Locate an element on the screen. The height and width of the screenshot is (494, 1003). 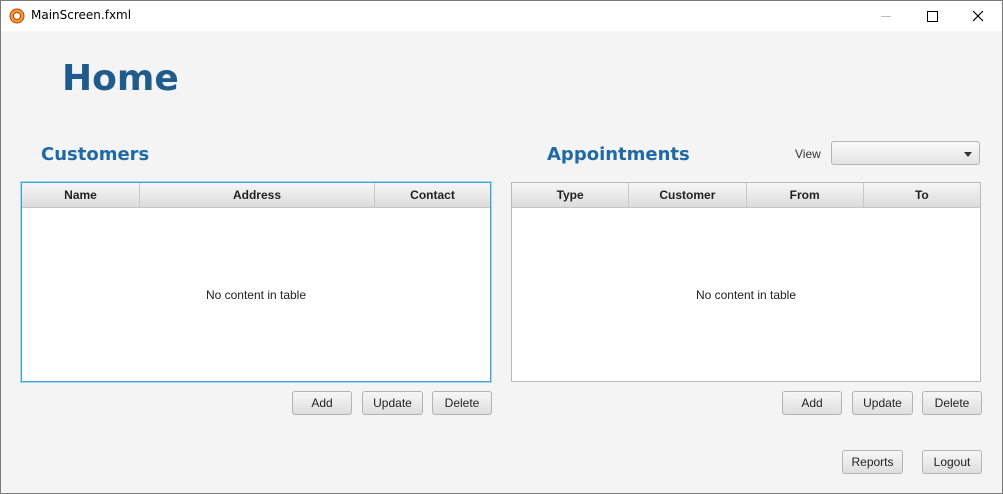
column-header-name: Name is located at coordinates (81, 195).